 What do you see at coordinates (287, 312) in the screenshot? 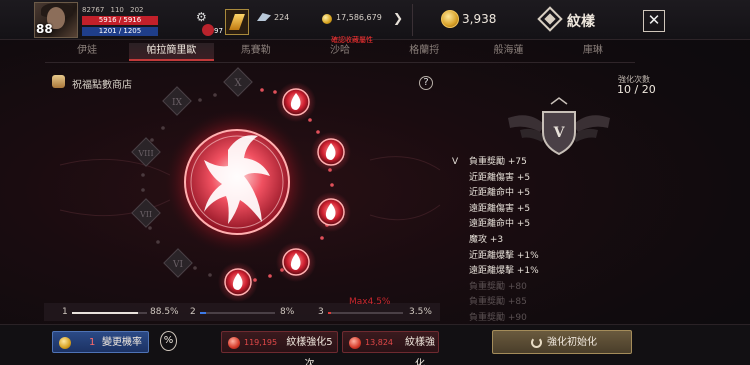
I see `prob-2-value: 8%` at bounding box center [287, 312].